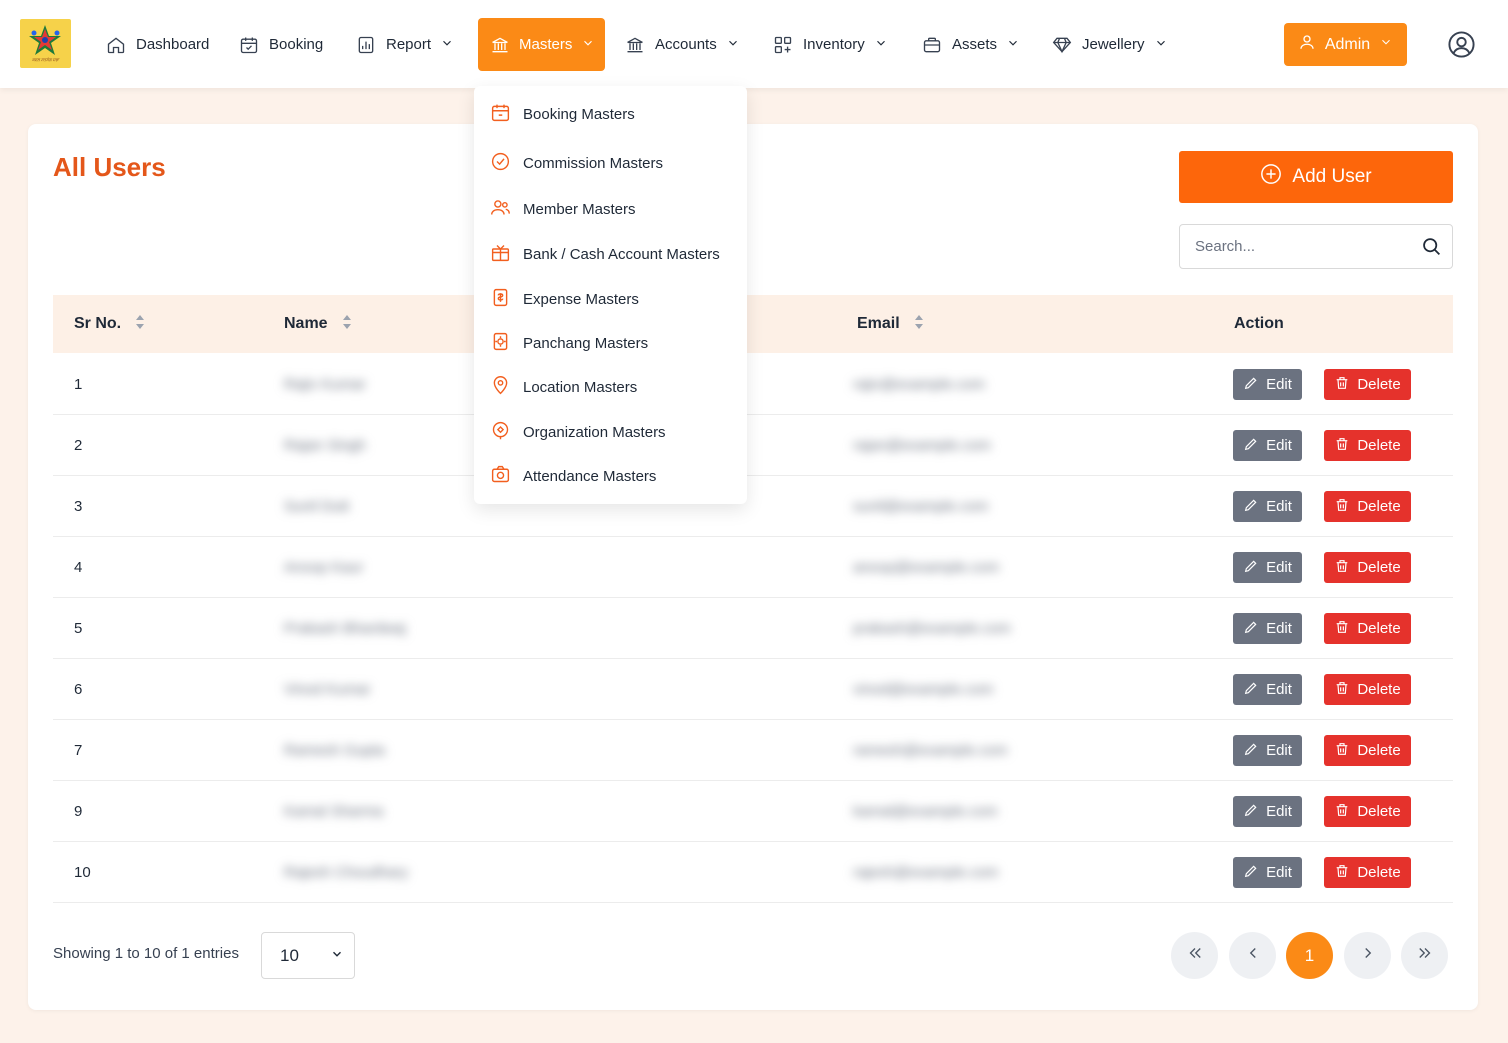 Image resolution: width=1508 pixels, height=1043 pixels. Describe the element at coordinates (926, 567) in the screenshot. I see `email-cell: anoop@example.com` at that location.